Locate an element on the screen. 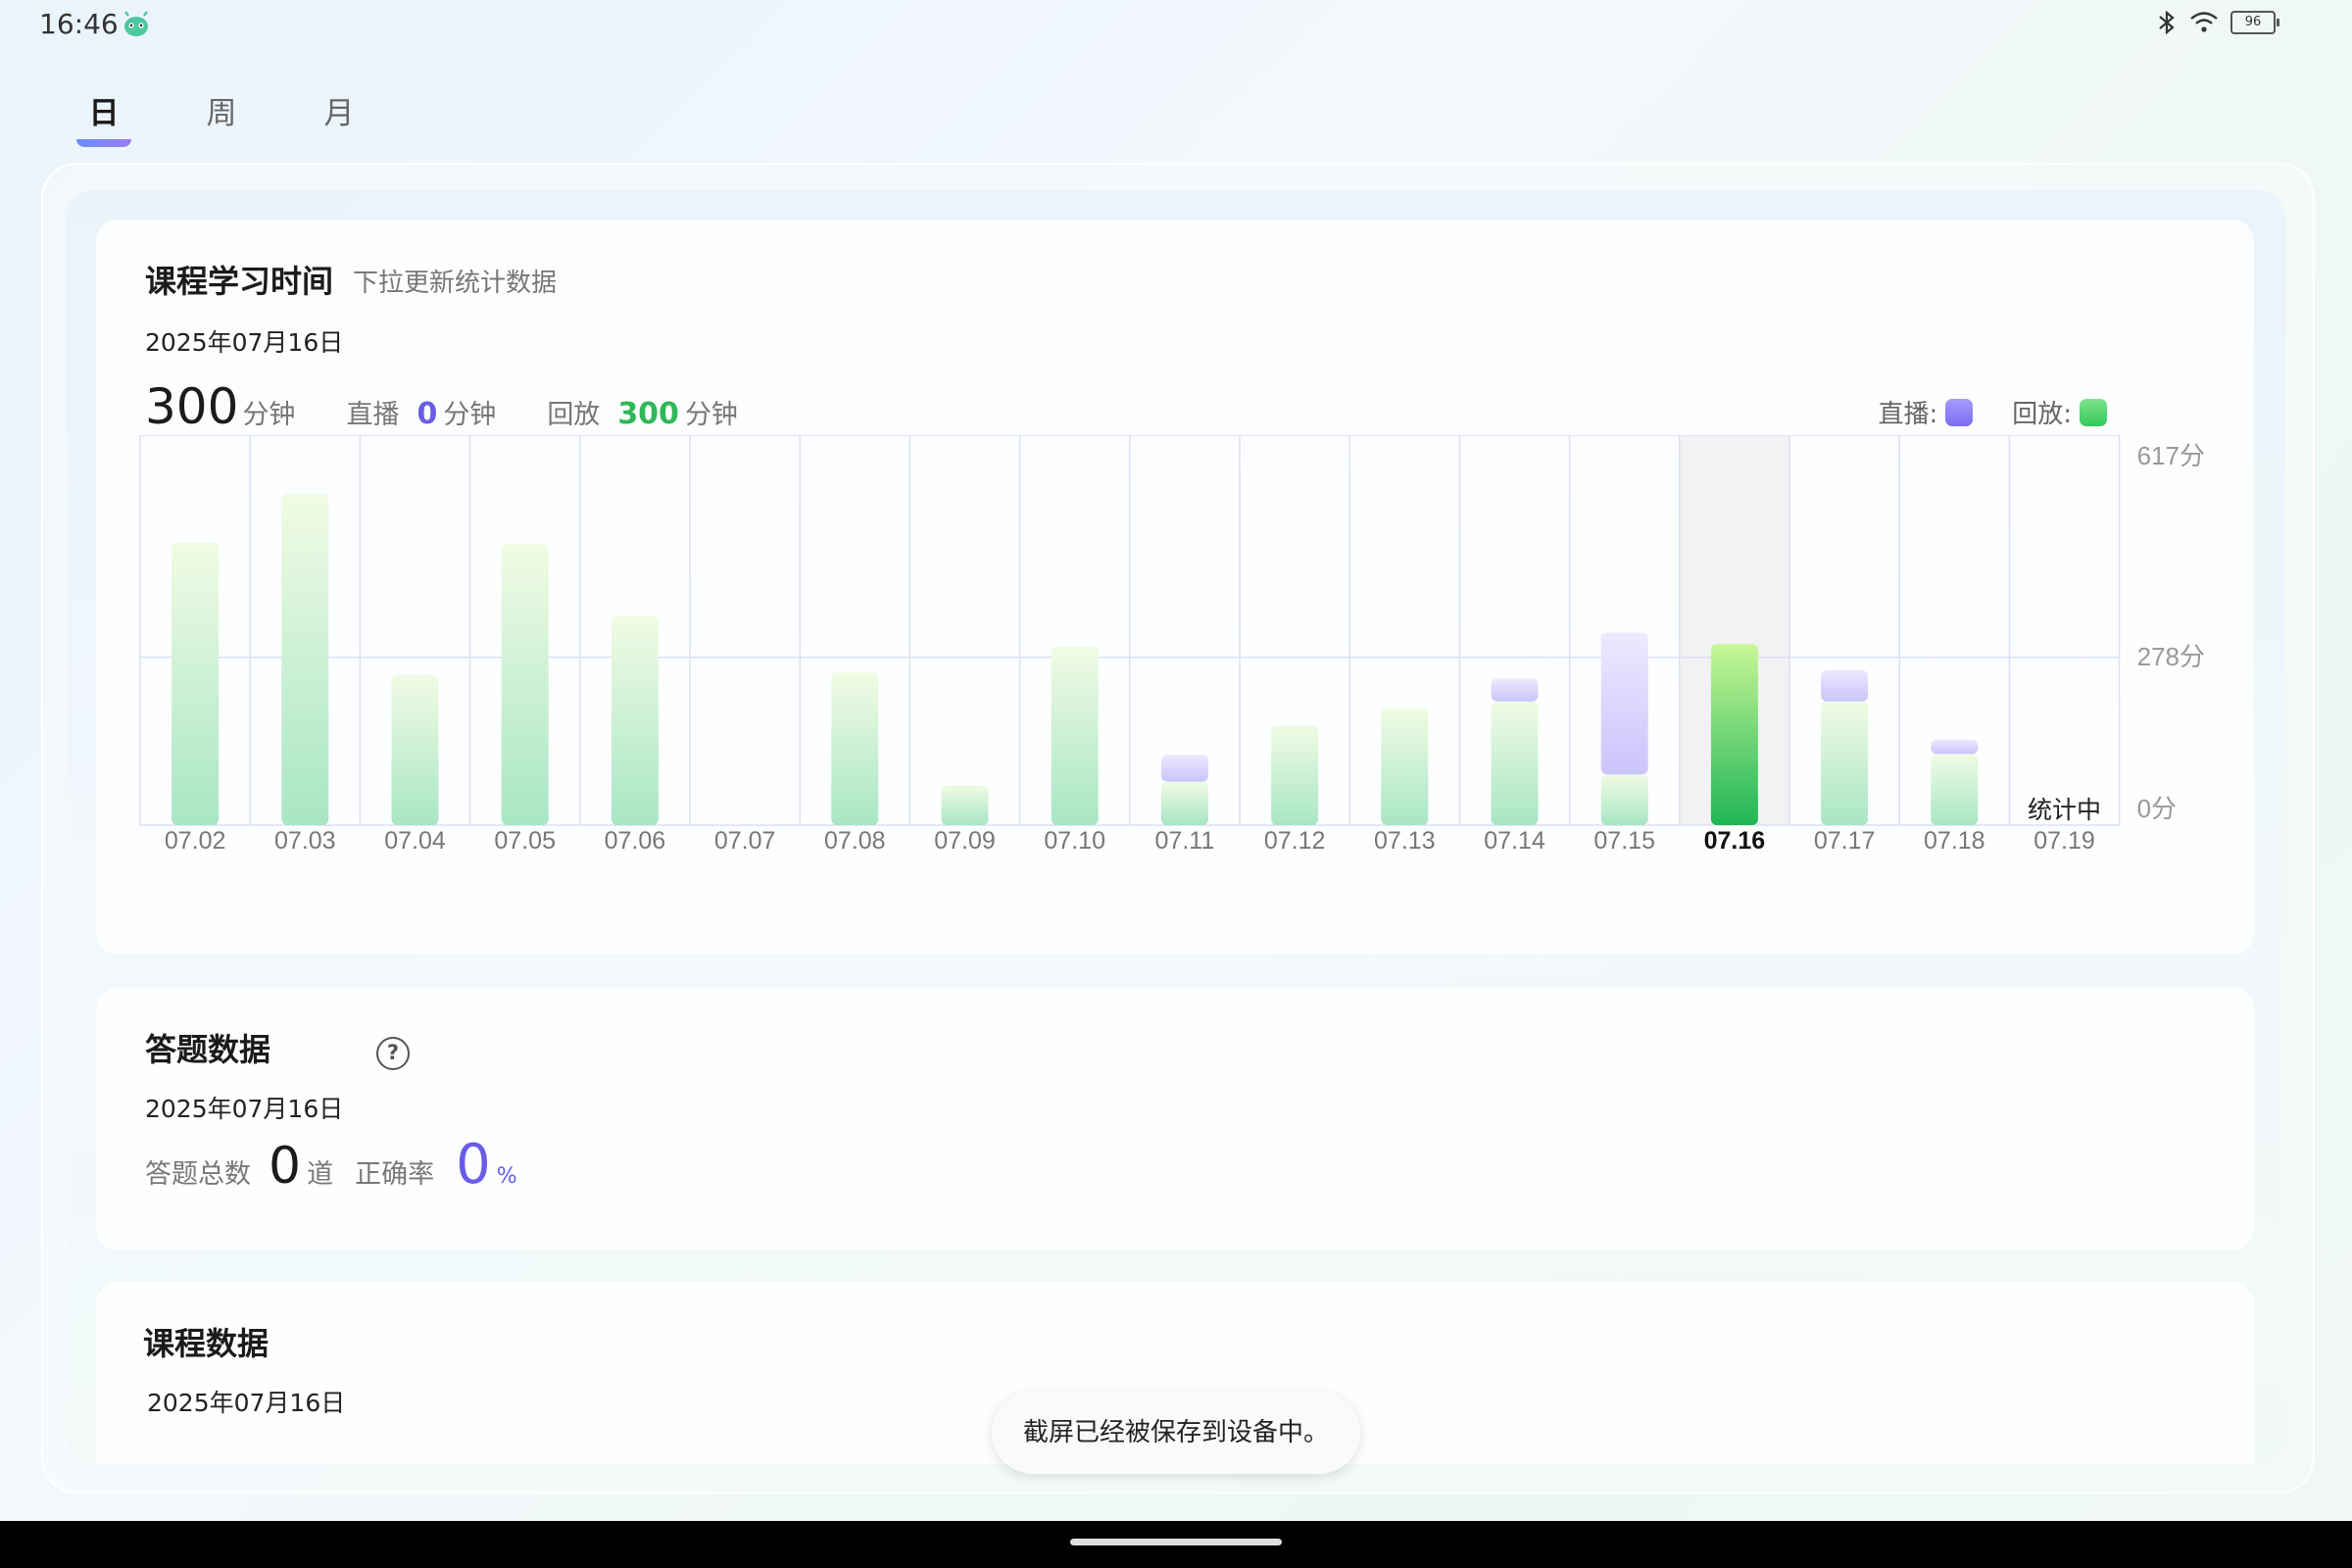  tab-month: 月 is located at coordinates (339, 110).